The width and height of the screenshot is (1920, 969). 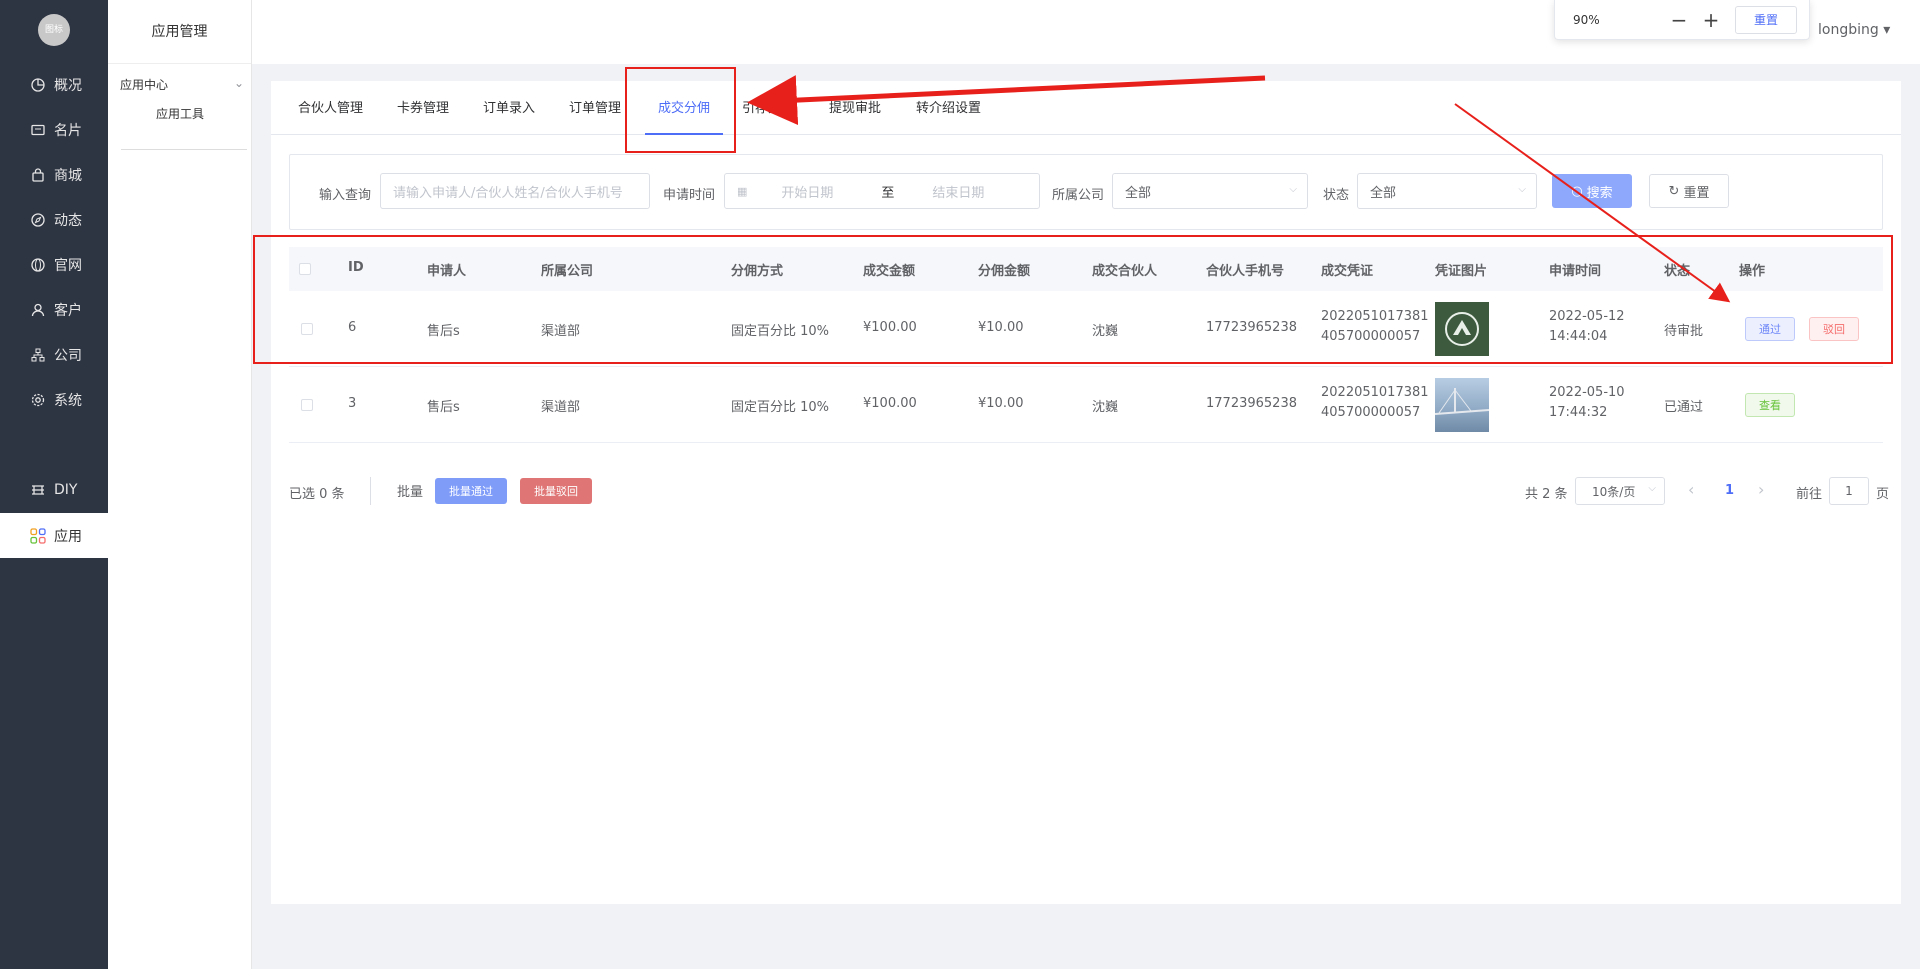 What do you see at coordinates (1592, 203) in the screenshot?
I see `arrow-to-actions` at bounding box center [1592, 203].